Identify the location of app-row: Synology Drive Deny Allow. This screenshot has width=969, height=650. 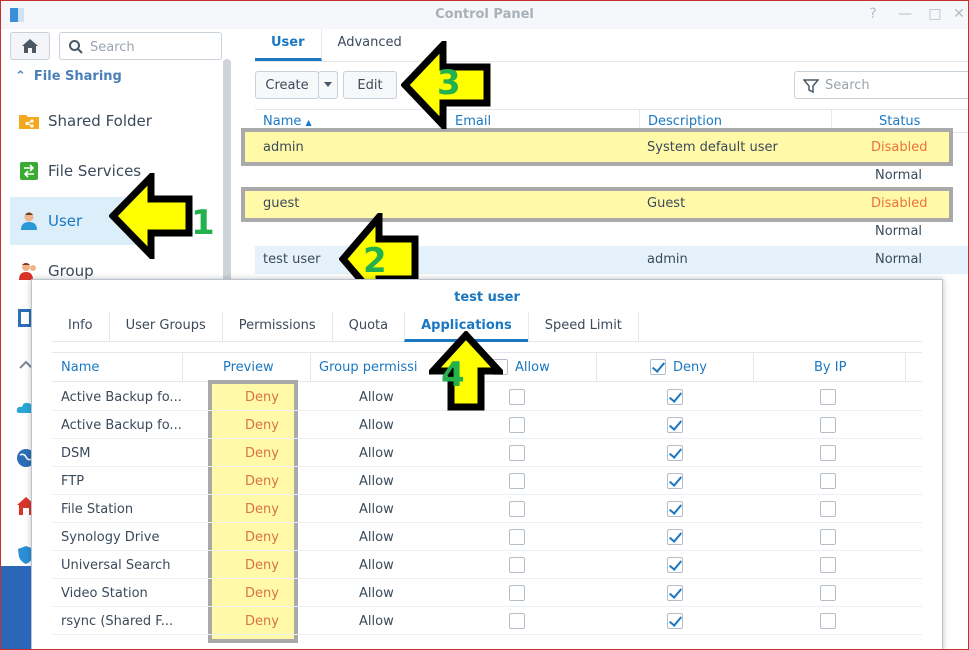
(487, 537).